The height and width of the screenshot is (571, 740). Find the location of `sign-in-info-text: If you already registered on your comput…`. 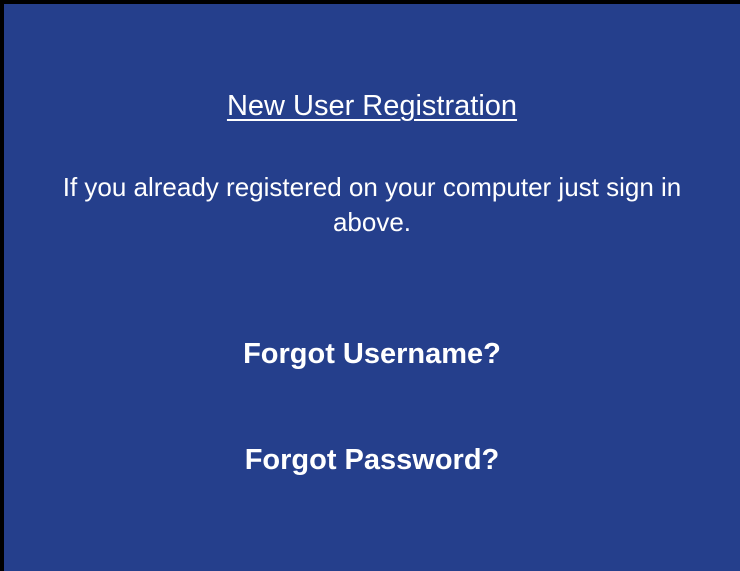

sign-in-info-text: If you already registered on your comput… is located at coordinates (372, 204).